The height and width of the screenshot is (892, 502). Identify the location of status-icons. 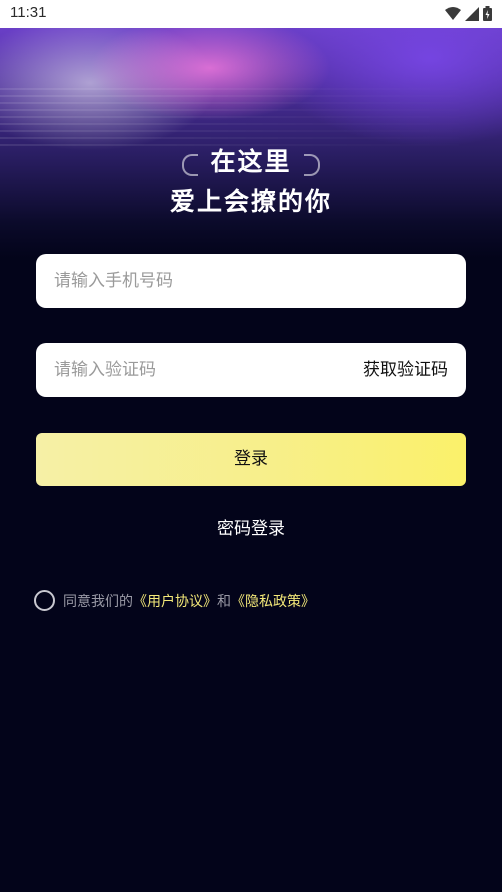
(468, 15).